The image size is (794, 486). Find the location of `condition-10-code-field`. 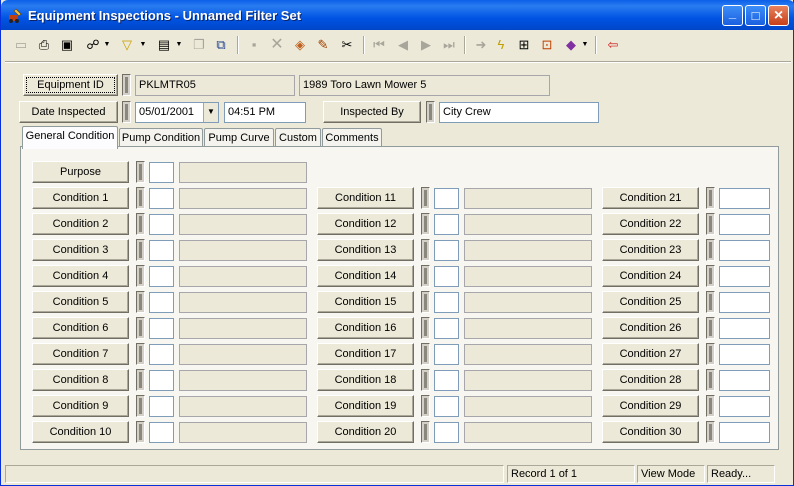

condition-10-code-field is located at coordinates (161, 432).